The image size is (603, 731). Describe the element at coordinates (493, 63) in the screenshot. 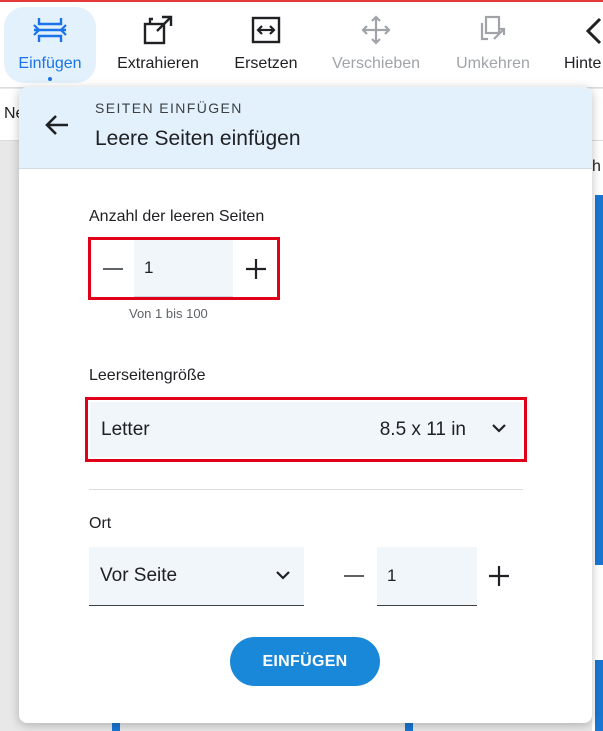

I see `toolbar-reverse-label: Umkehren` at that location.